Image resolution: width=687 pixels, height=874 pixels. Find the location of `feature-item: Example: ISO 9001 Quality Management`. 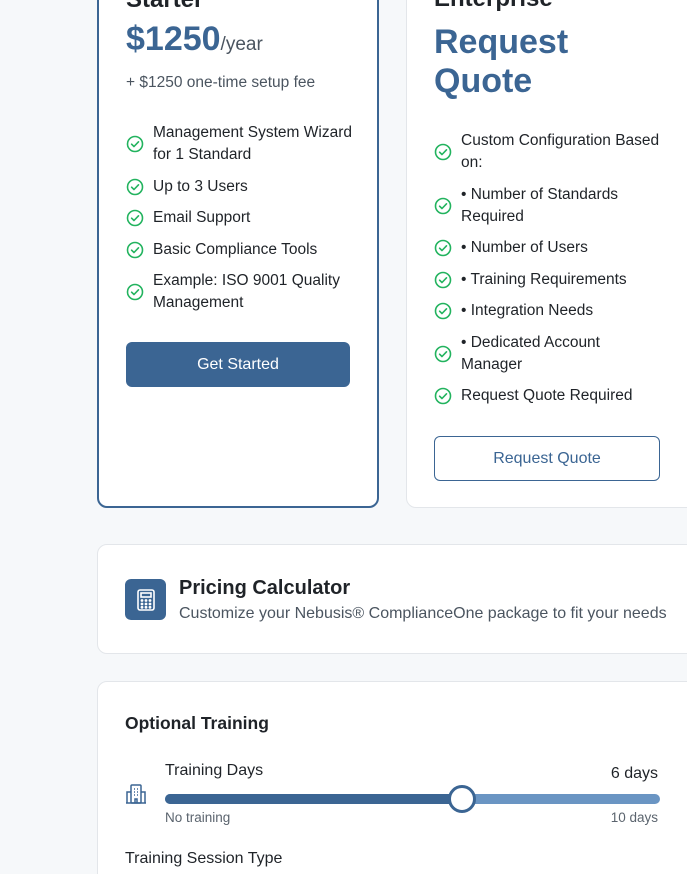

feature-item: Example: ISO 9001 Quality Management is located at coordinates (241, 292).